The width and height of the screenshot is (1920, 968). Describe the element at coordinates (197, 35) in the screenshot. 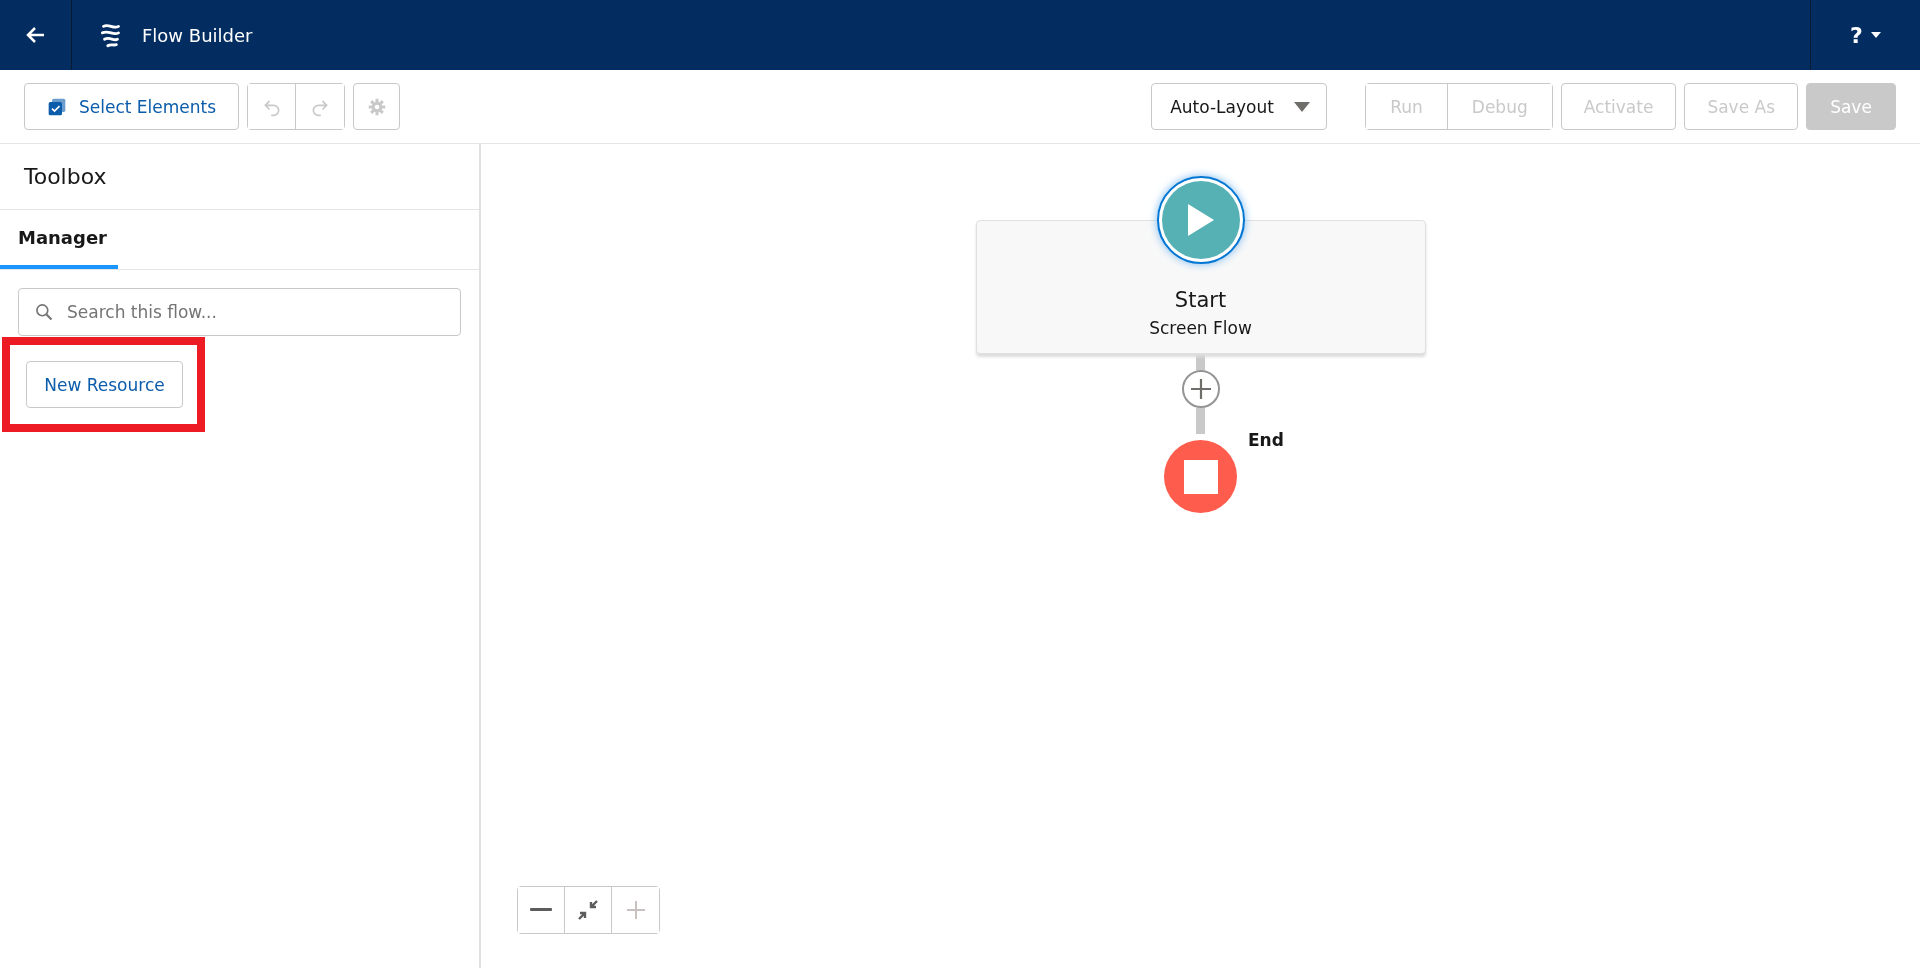

I see `app-title: Flow Builder` at that location.